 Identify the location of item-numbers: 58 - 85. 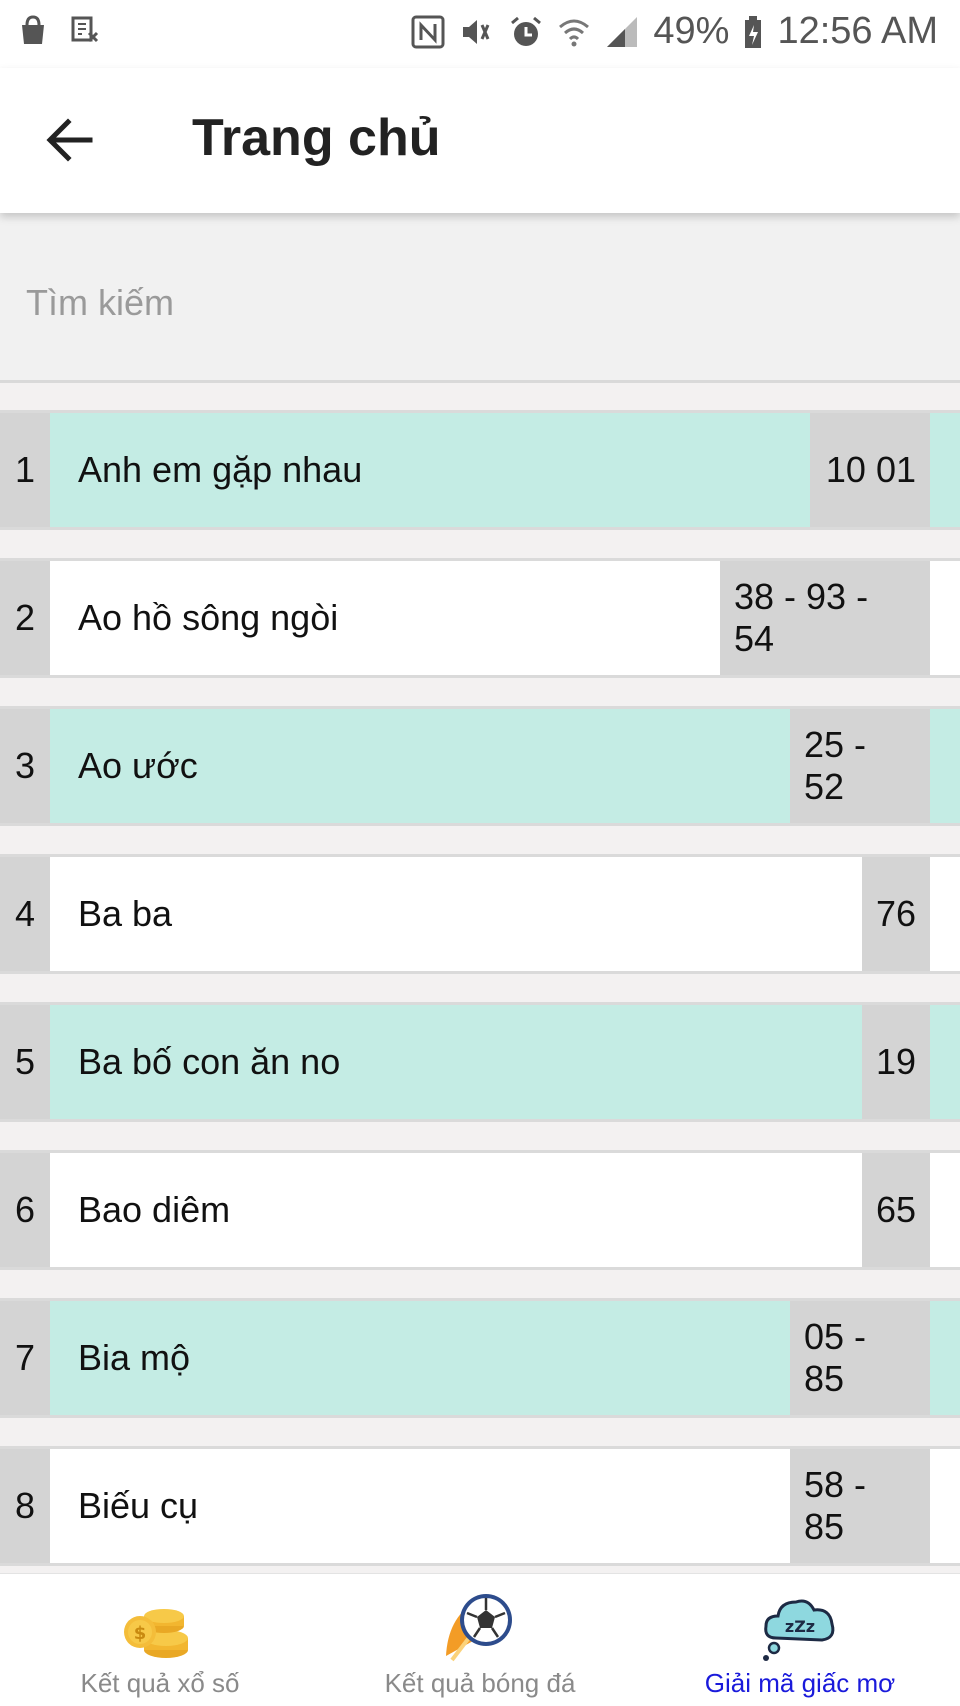
(860, 1506).